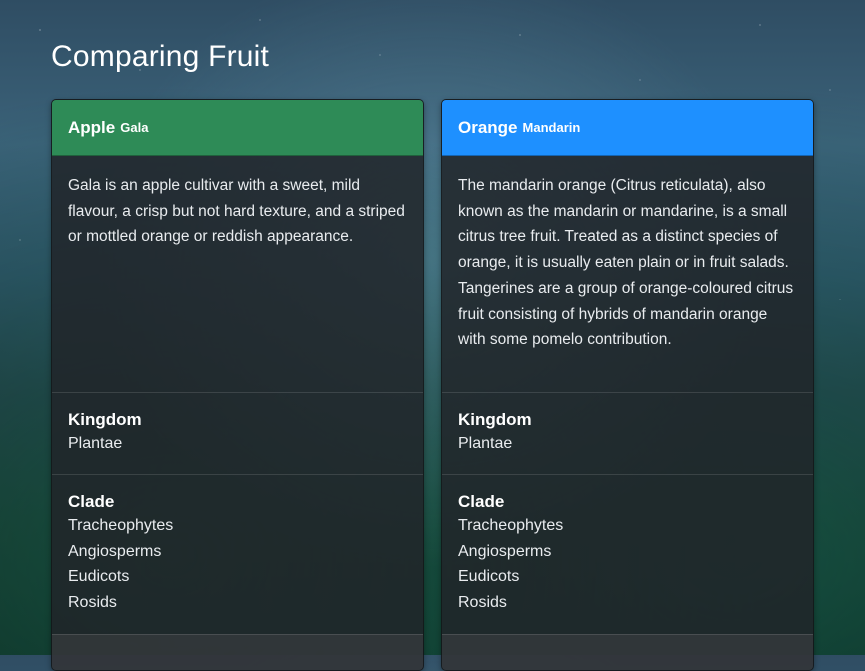 This screenshot has width=865, height=671. Describe the element at coordinates (551, 127) in the screenshot. I see `fruit-variety: Mandarin` at that location.